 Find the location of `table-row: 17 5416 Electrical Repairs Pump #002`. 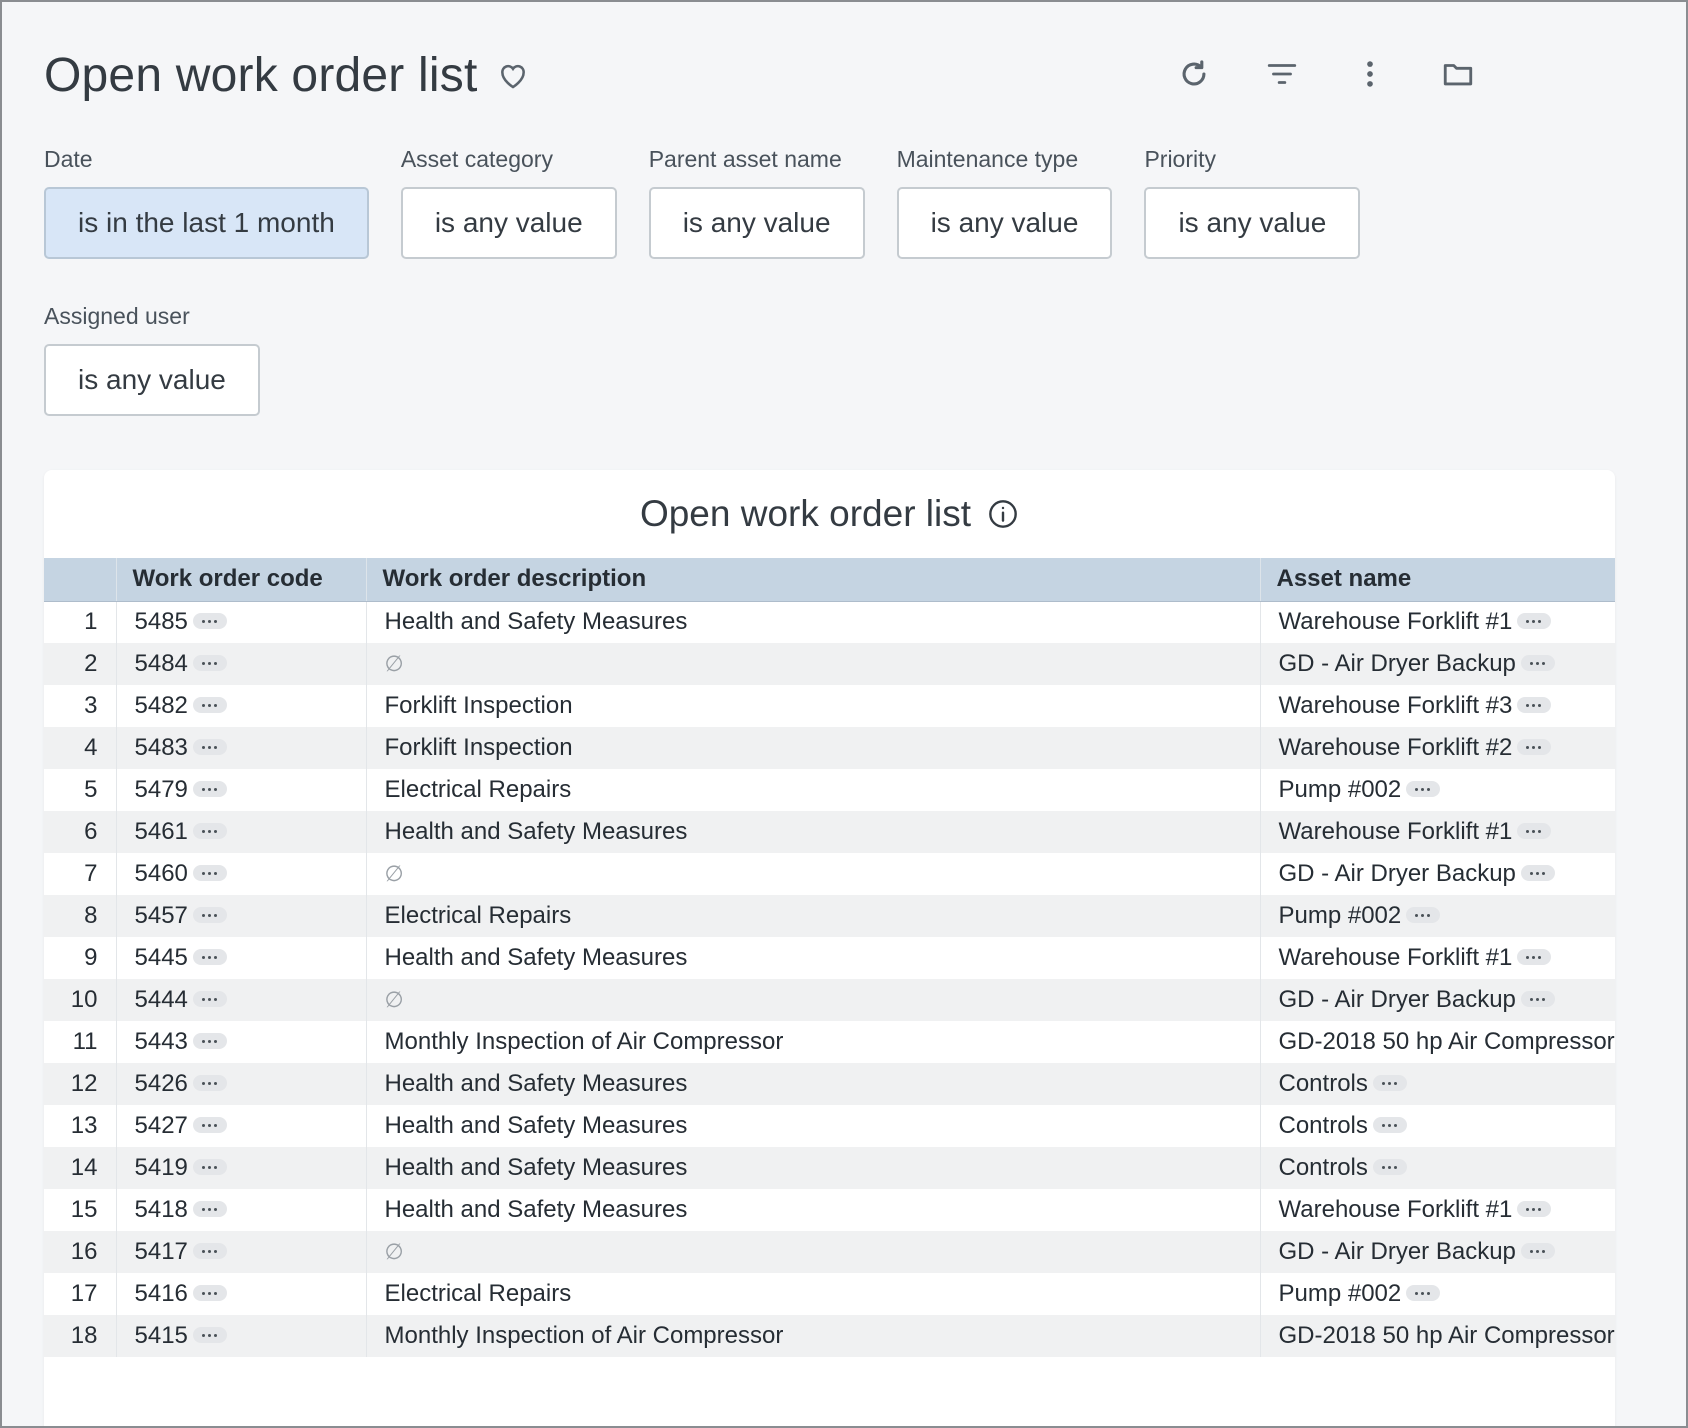

table-row: 17 5416 Electrical Repairs Pump #002 is located at coordinates (829, 1294).